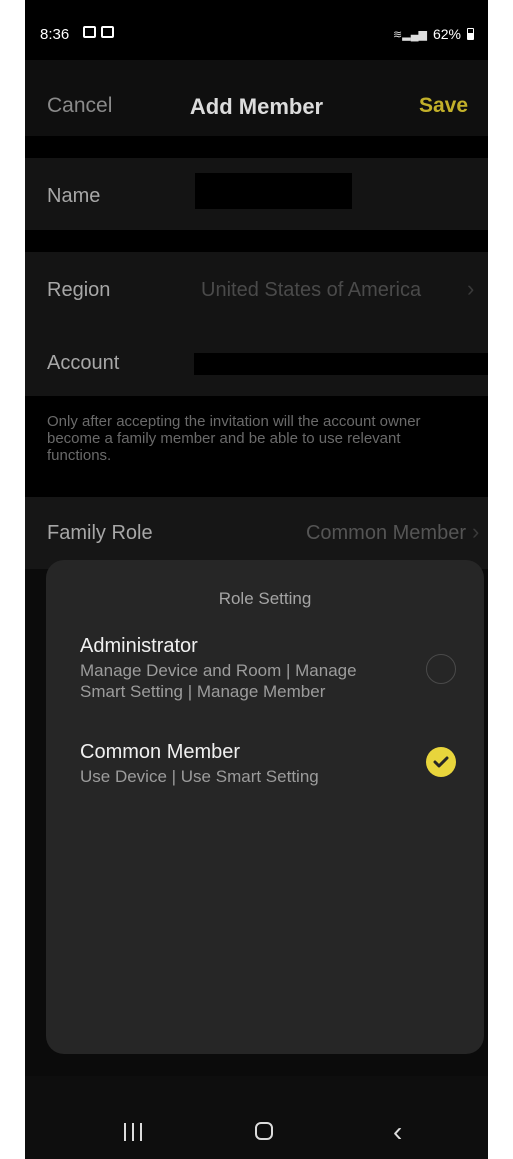  Describe the element at coordinates (83, 363) in the screenshot. I see `account-label: Account` at that location.